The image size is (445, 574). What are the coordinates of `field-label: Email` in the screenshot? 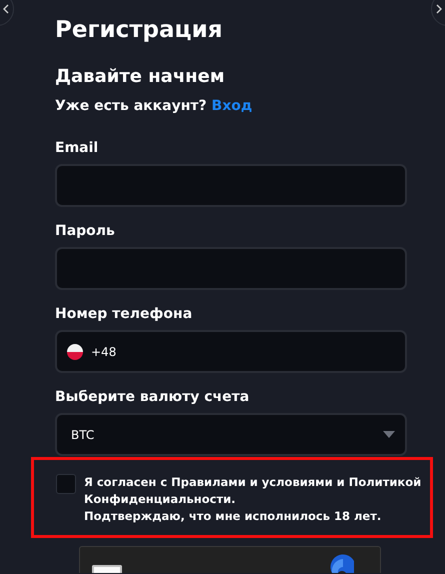 It's located at (77, 148).